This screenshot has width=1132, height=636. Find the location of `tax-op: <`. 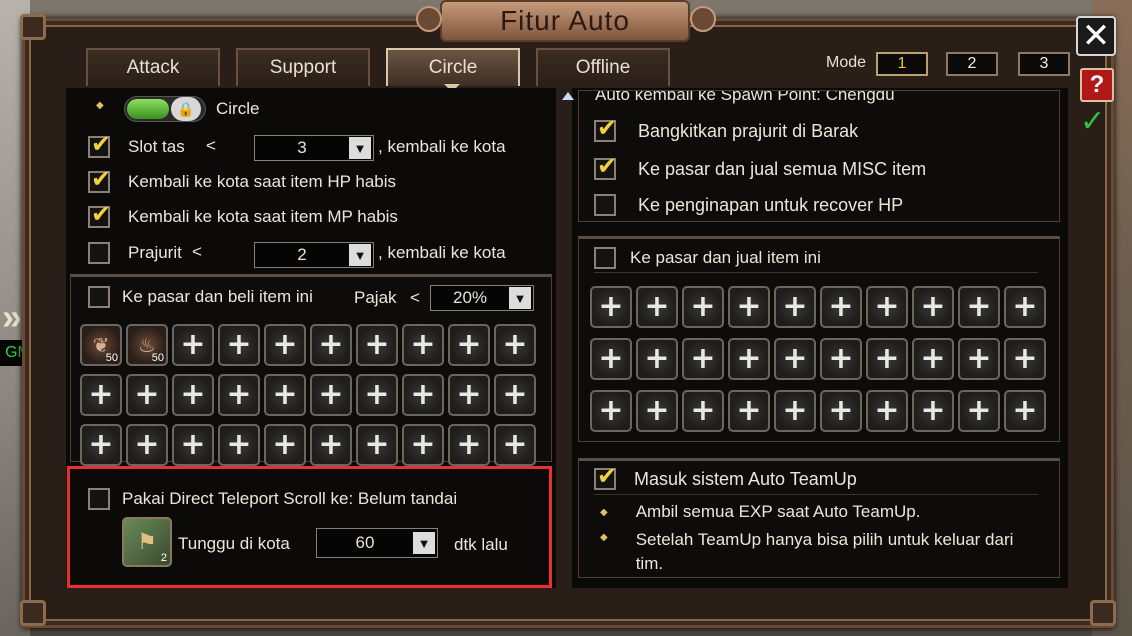

tax-op: < is located at coordinates (415, 297).